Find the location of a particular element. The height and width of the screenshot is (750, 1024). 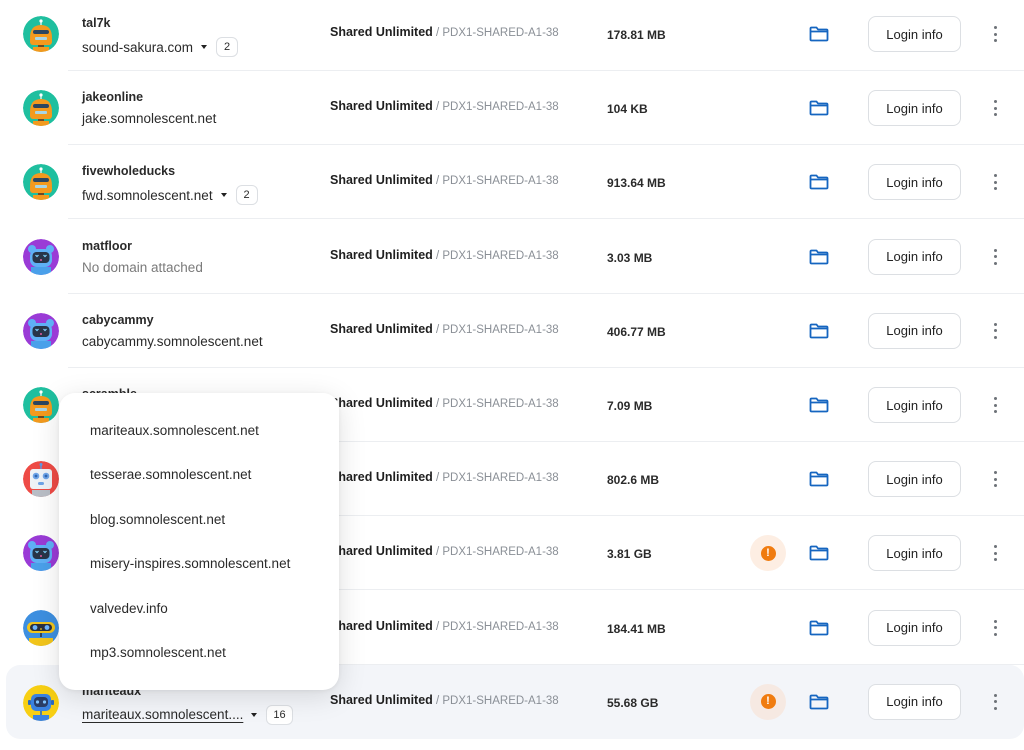

domain-link: fwd.somnolescent.net is located at coordinates (147, 195).